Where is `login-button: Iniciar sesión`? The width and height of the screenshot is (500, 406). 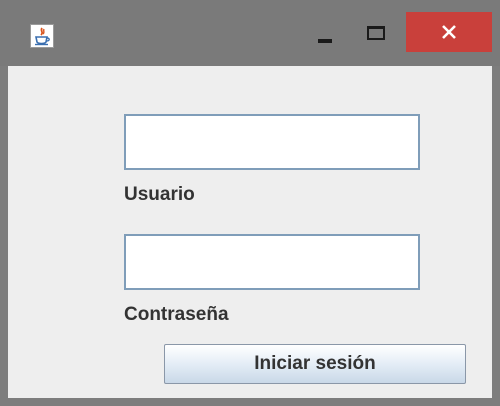 login-button: Iniciar sesión is located at coordinates (315, 364).